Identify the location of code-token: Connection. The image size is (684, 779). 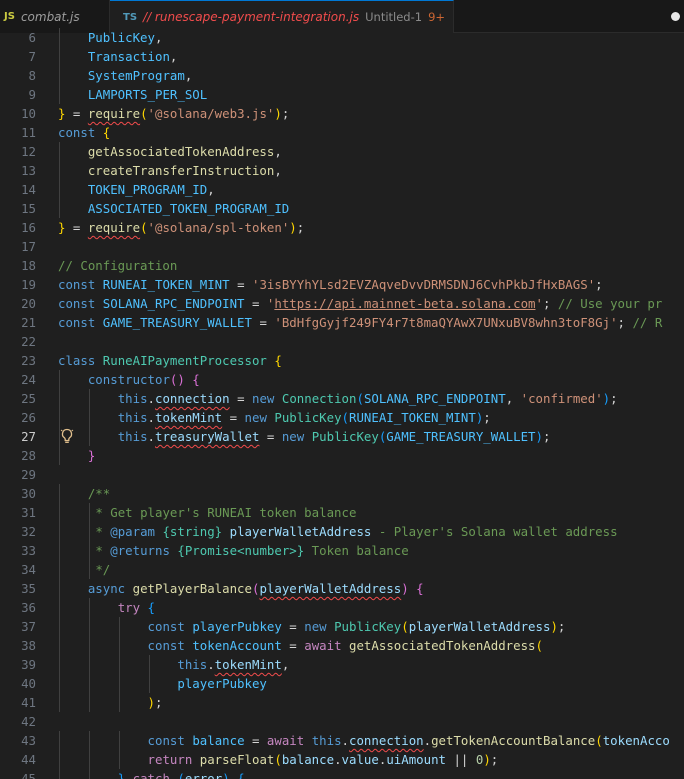
(319, 398).